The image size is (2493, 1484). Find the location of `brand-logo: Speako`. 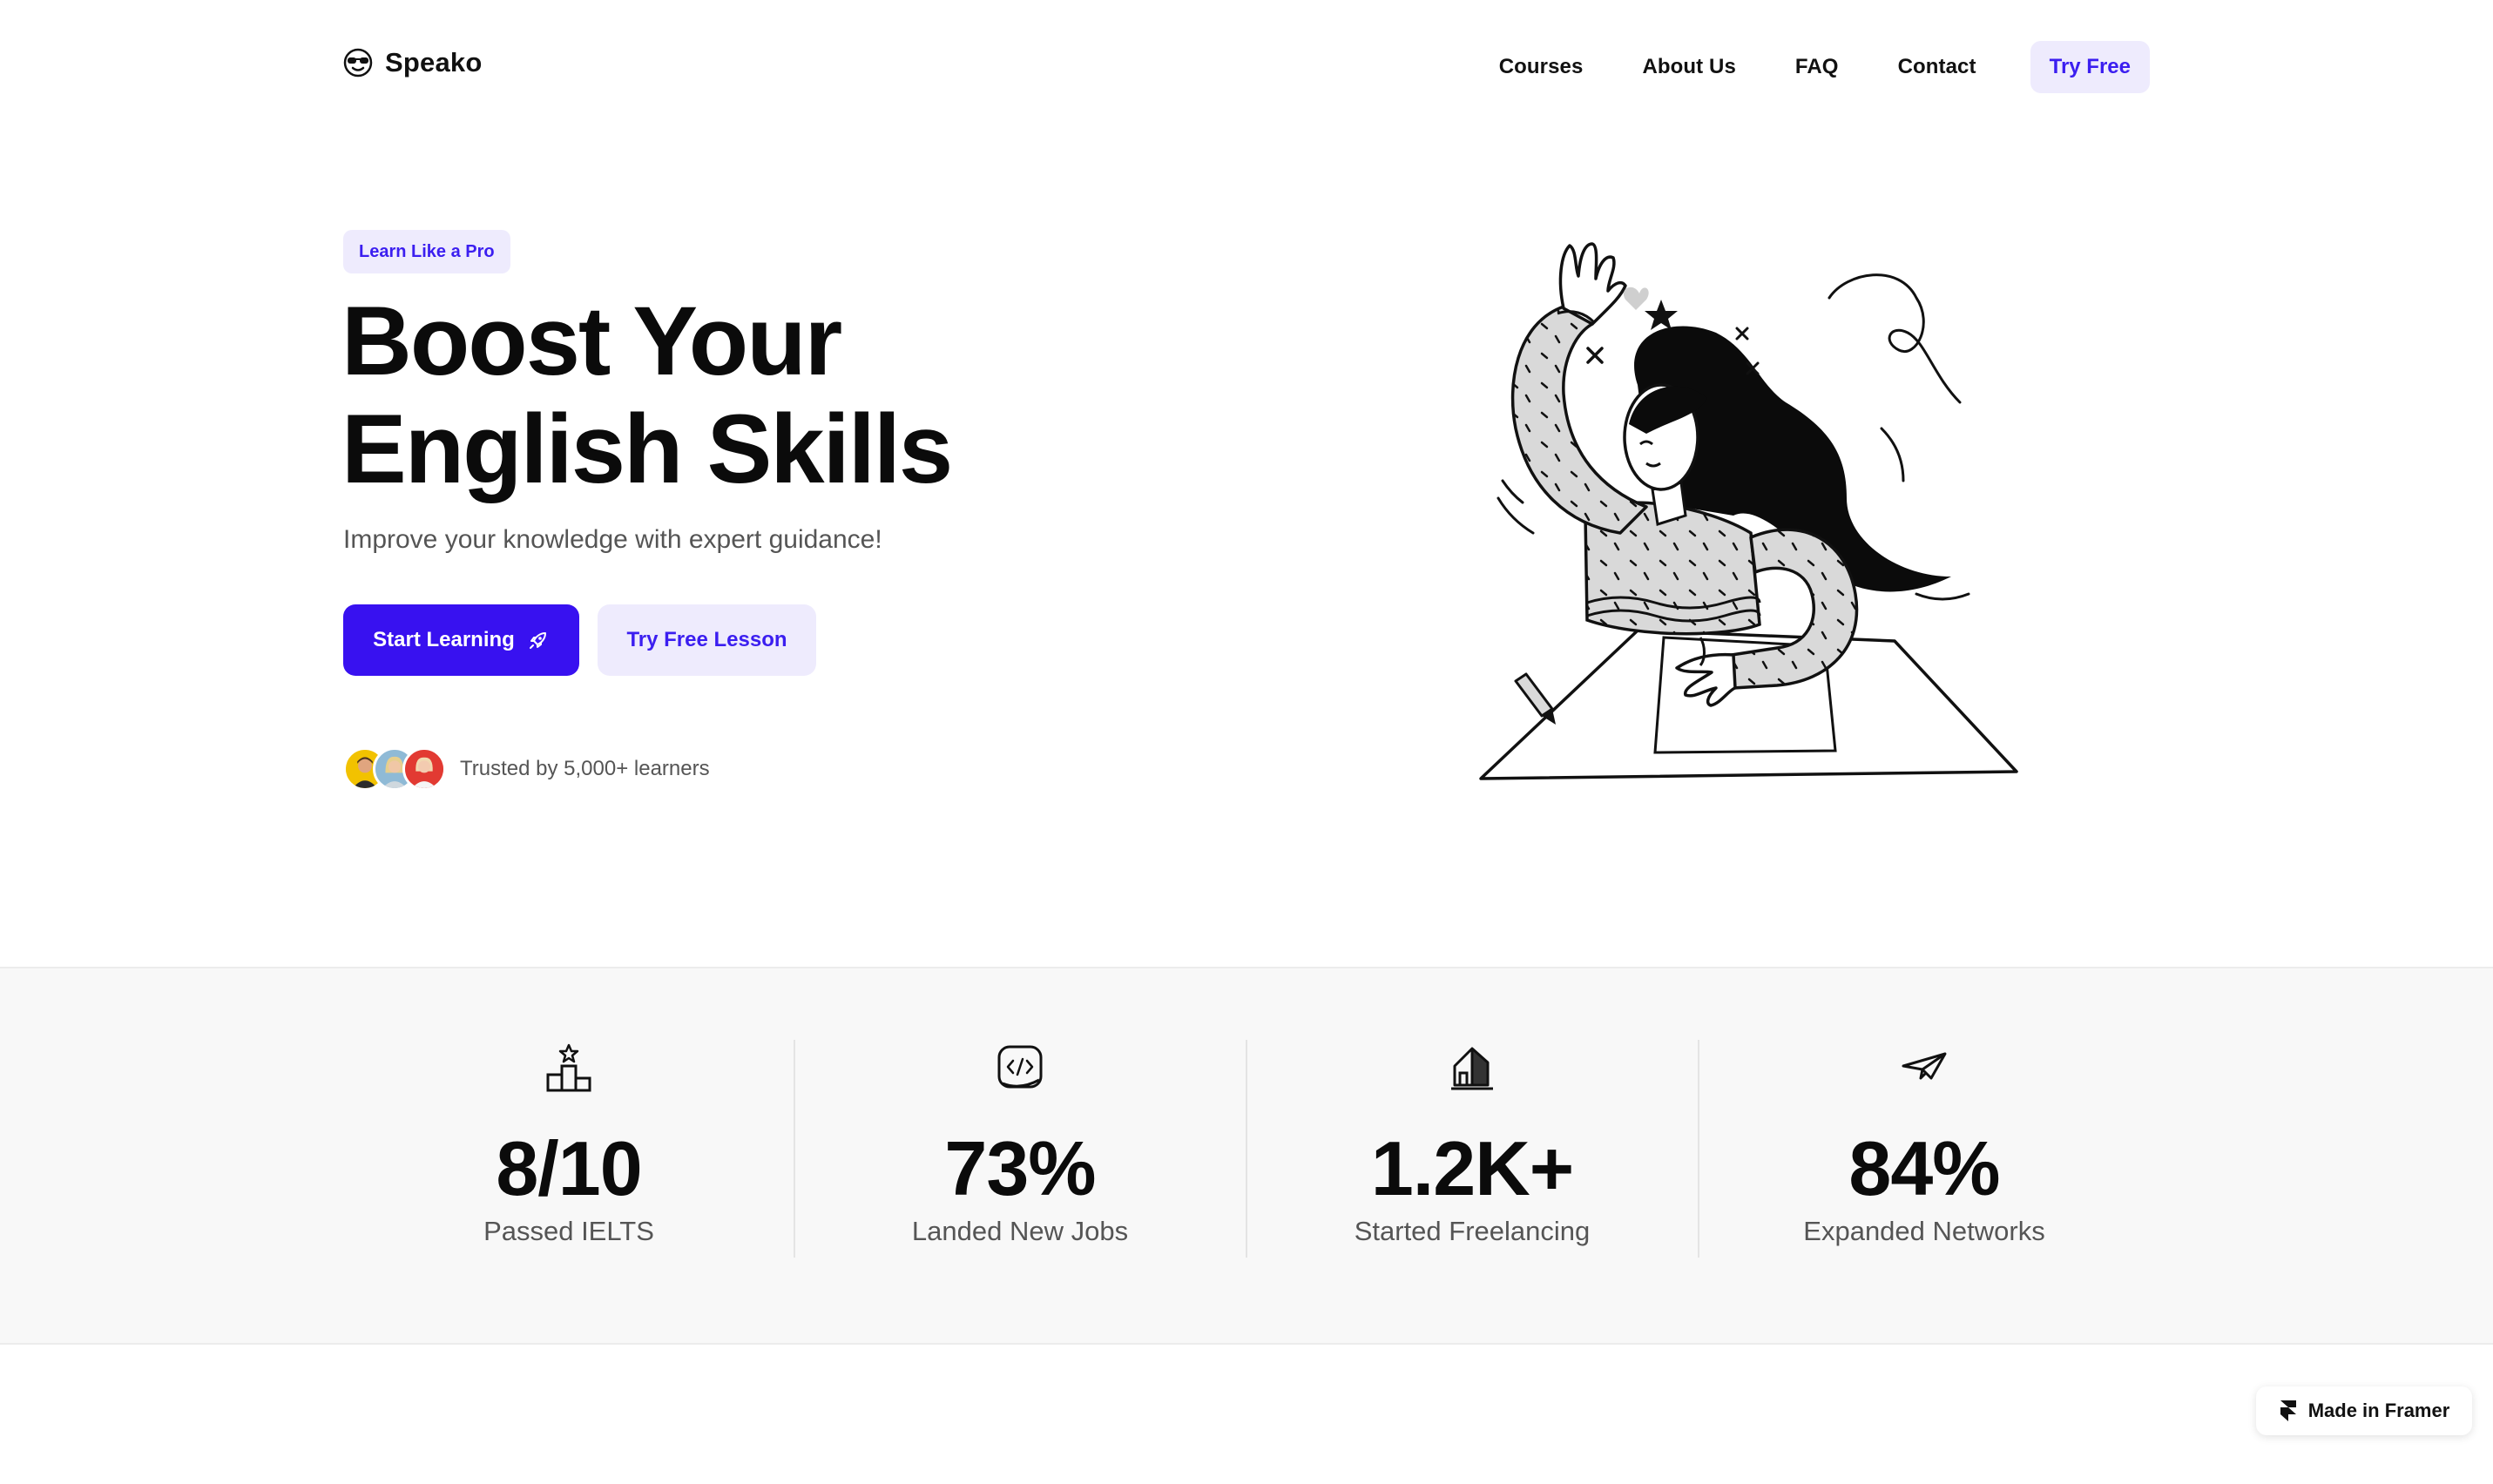

brand-logo: Speako is located at coordinates (413, 62).